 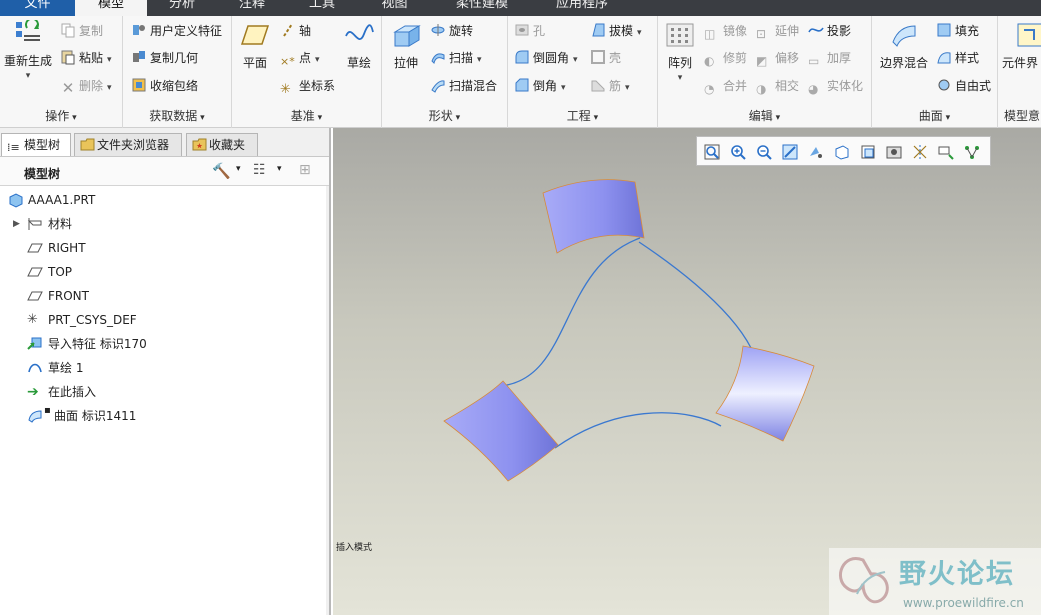 I want to click on draft-button: 拔模 ▾, so click(x=616, y=31).